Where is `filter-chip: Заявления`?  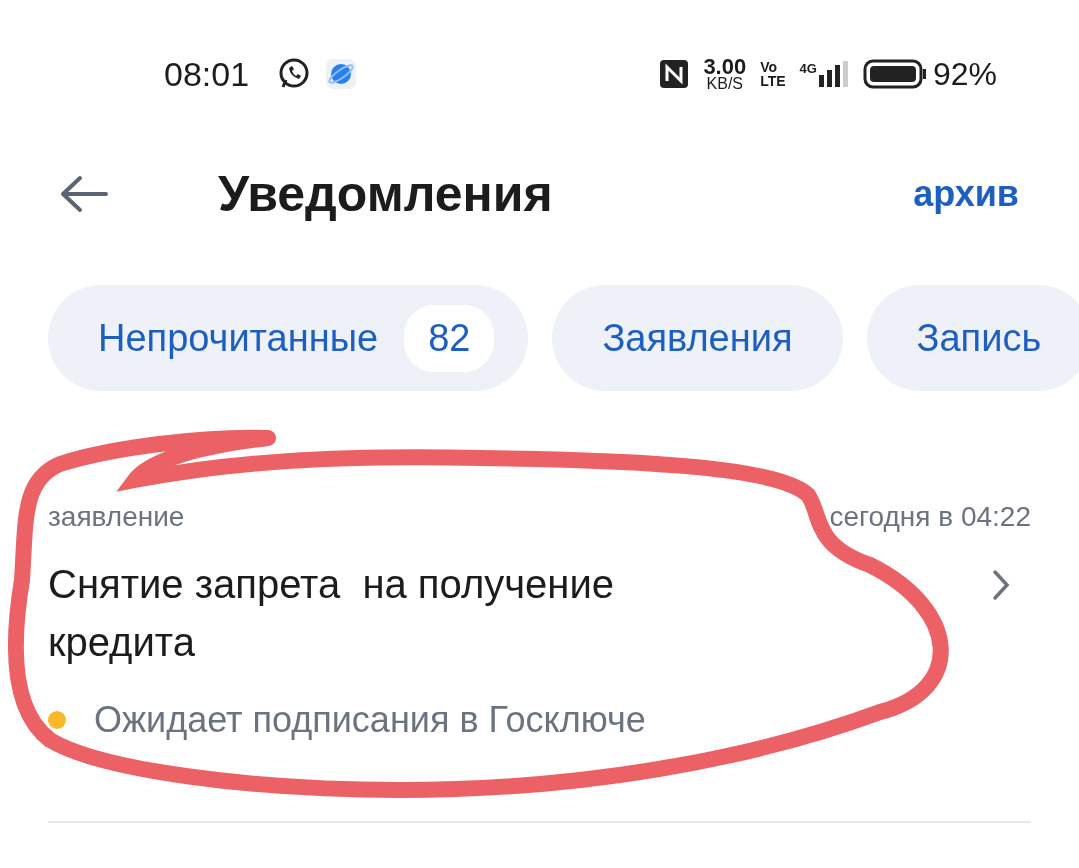 filter-chip: Заявления is located at coordinates (697, 338).